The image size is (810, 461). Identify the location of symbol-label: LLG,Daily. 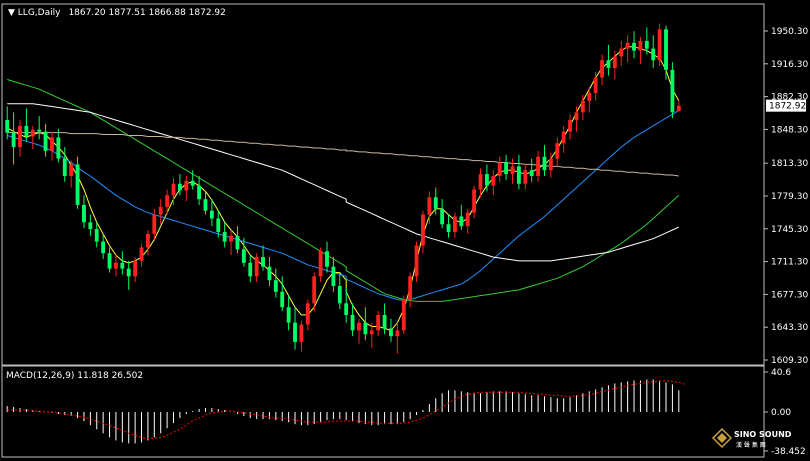
(39, 13).